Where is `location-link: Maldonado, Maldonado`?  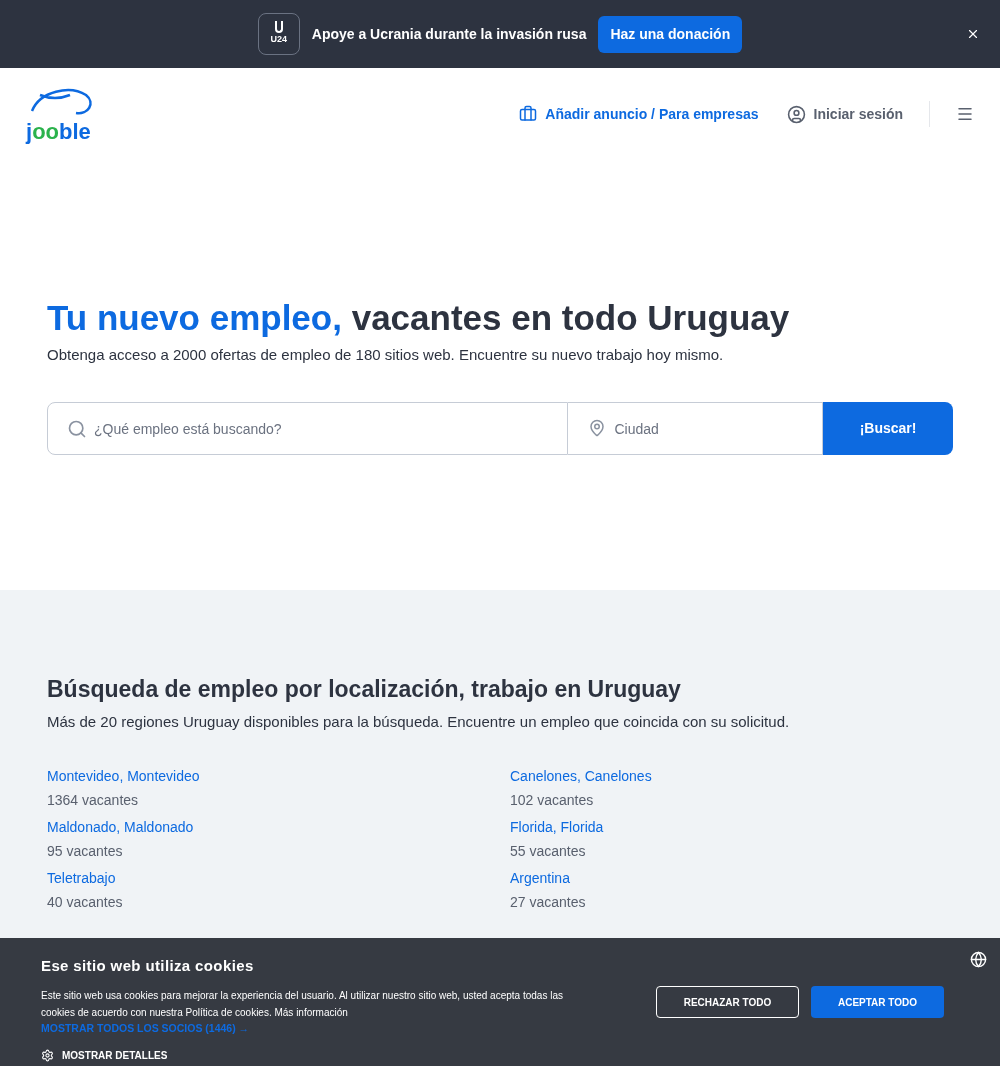
location-link: Maldonado, Maldonado is located at coordinates (268, 827).